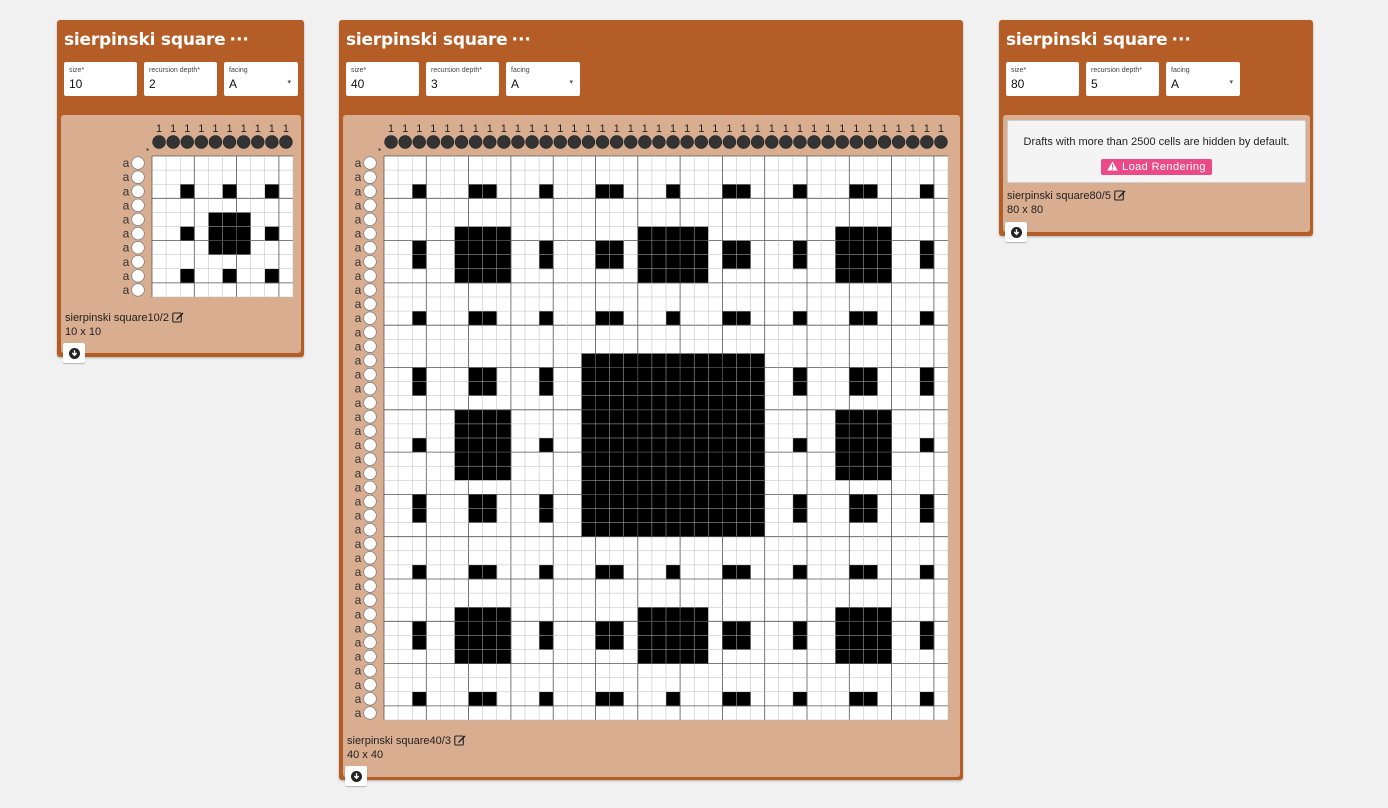 This screenshot has height=808, width=1388. I want to click on size-field: size* 80, so click(1042, 79).